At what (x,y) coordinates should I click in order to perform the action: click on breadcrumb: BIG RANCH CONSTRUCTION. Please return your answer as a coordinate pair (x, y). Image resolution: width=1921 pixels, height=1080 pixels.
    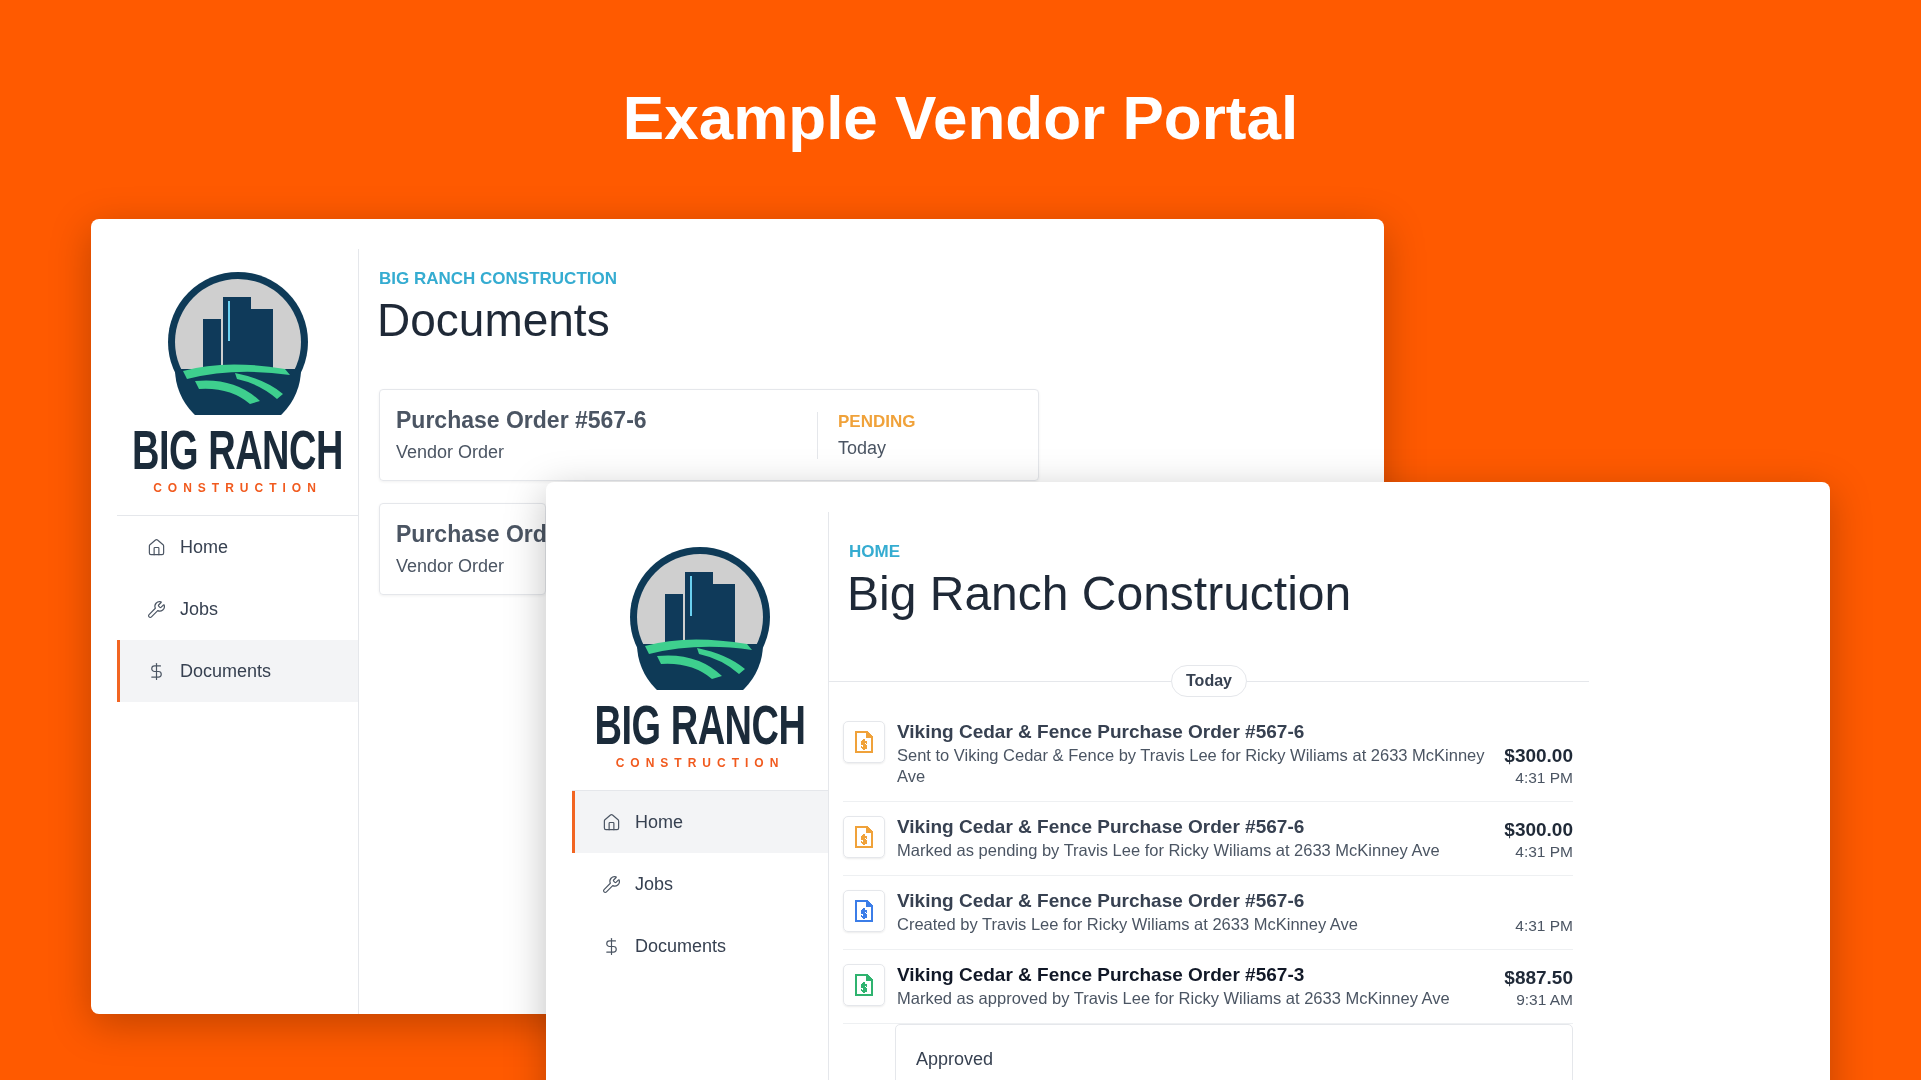
    Looking at the image, I should click on (498, 279).